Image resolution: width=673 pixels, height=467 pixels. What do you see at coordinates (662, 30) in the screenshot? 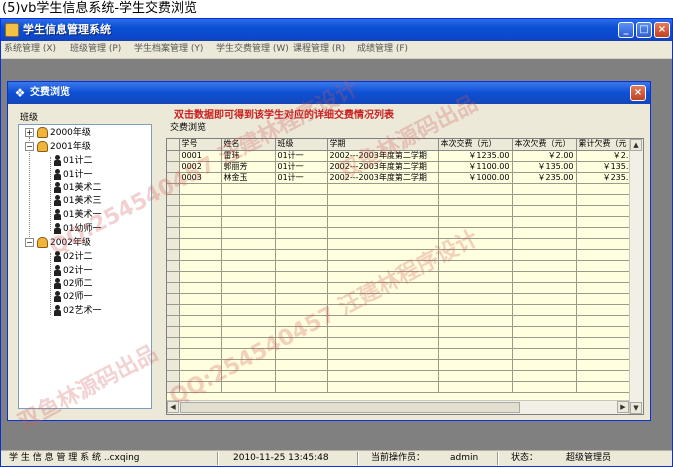
I see `close-button: ×` at bounding box center [662, 30].